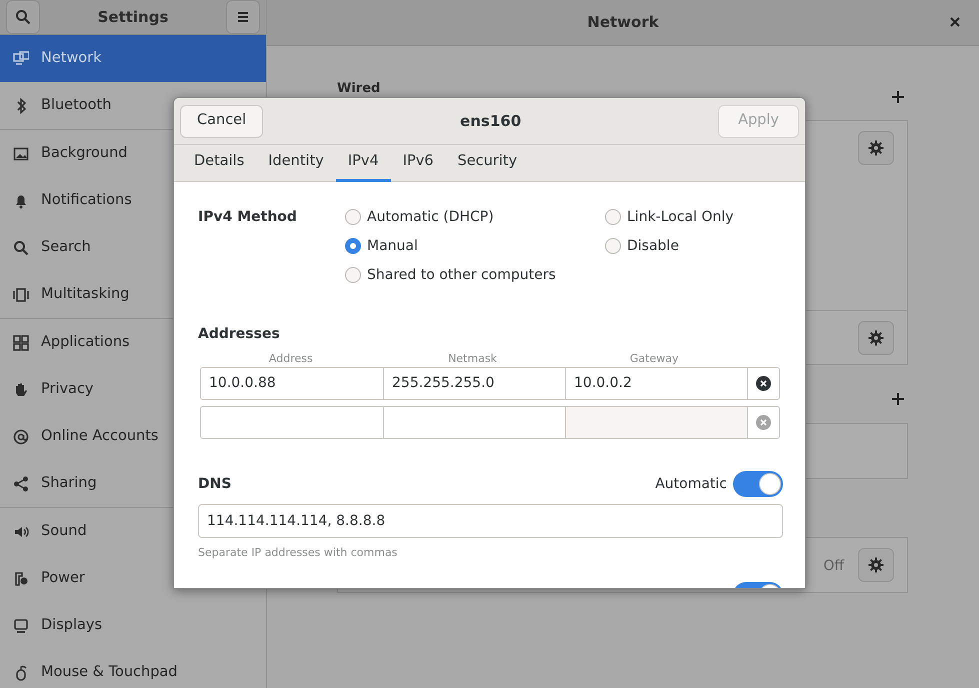 The width and height of the screenshot is (979, 688). What do you see at coordinates (653, 246) in the screenshot?
I see `option-label: Disable` at bounding box center [653, 246].